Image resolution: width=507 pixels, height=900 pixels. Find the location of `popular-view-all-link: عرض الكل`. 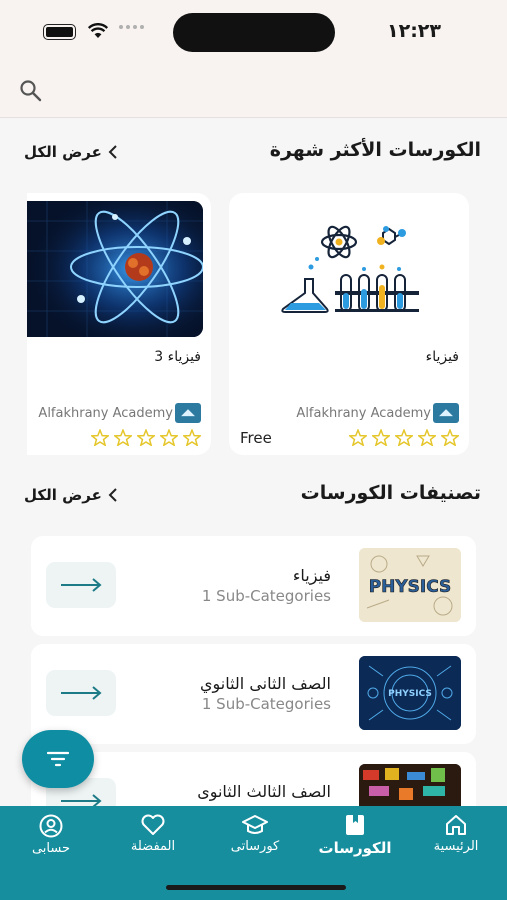

popular-view-all-link: عرض الكل is located at coordinates (71, 152).